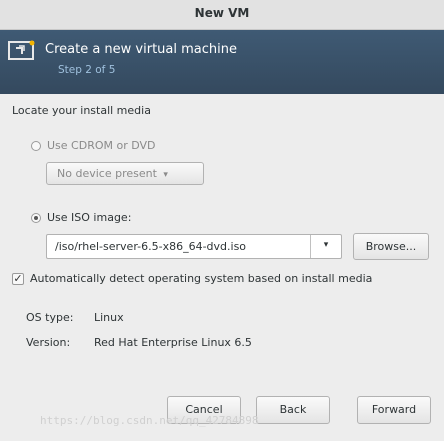  I want to click on os-version-value: Red Hat Enterprise Linux 6.5, so click(173, 342).